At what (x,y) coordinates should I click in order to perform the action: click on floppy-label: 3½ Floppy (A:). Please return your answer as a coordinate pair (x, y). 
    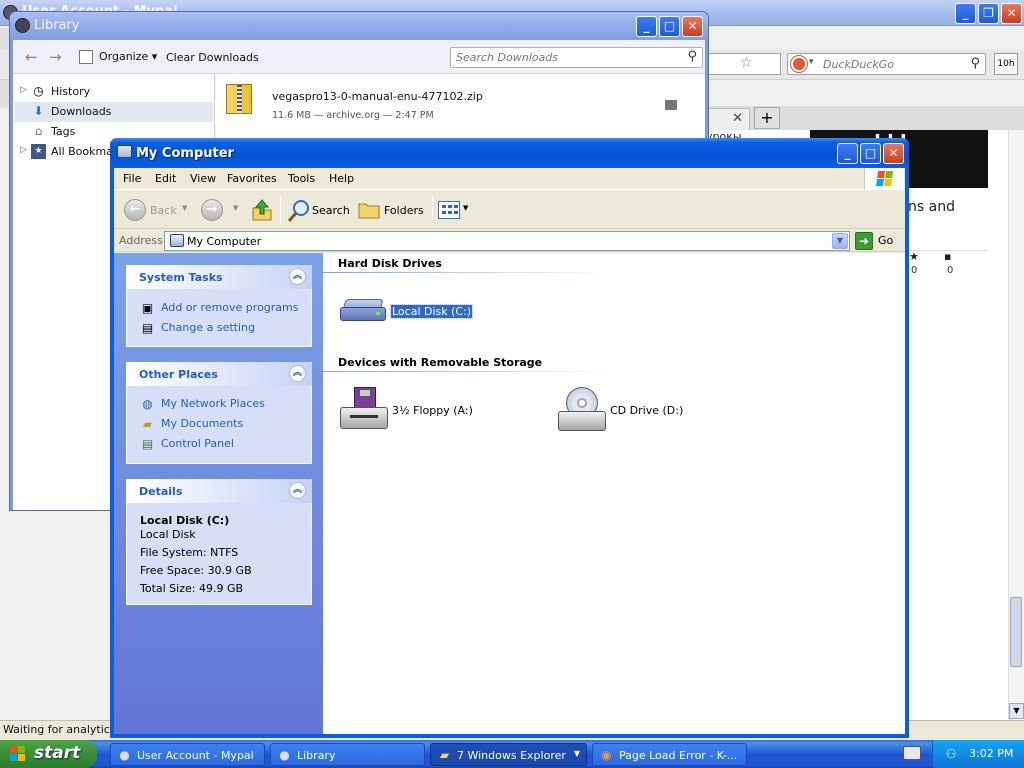
    Looking at the image, I should click on (432, 410).